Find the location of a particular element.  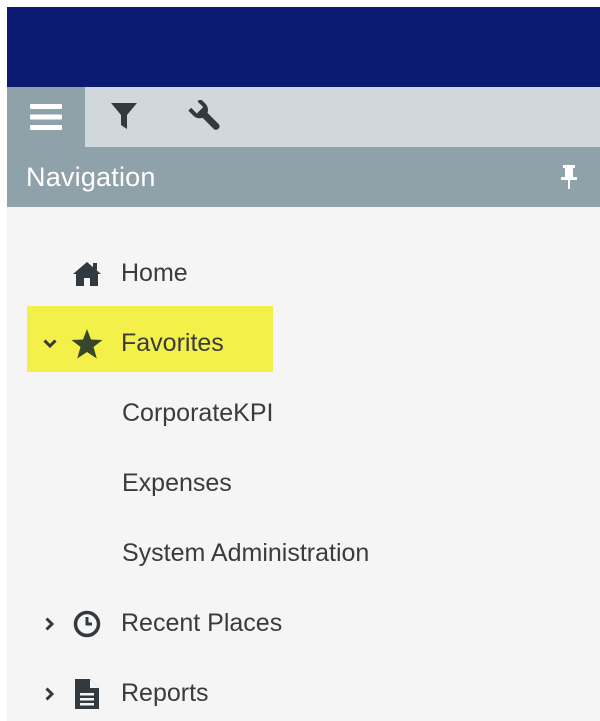

nav-item-reports: Reports is located at coordinates (303, 691).